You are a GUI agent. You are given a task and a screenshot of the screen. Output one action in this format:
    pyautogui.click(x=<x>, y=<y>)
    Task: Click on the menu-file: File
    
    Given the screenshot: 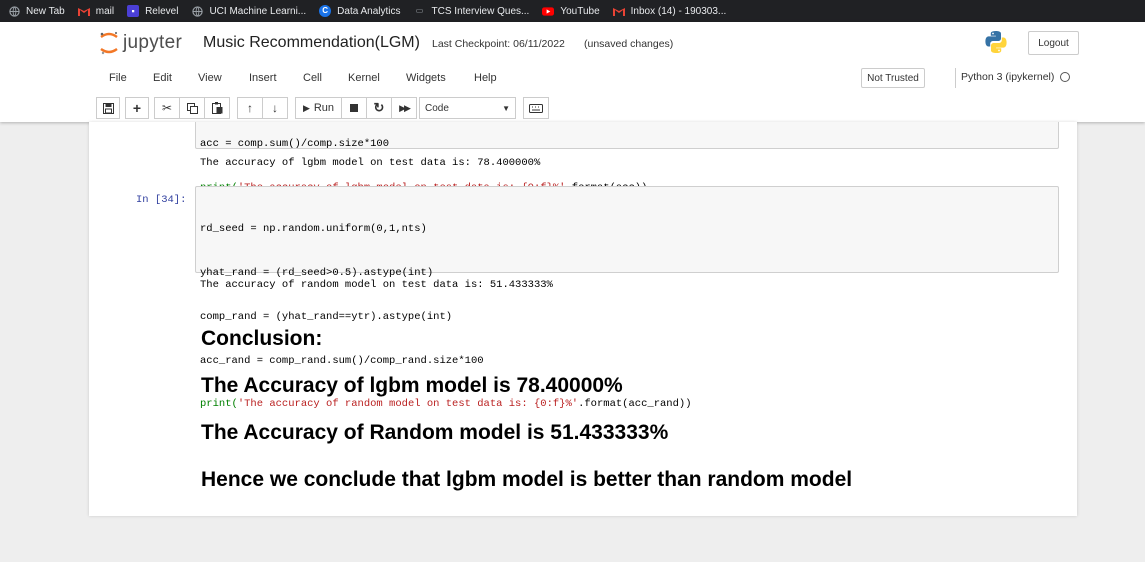 What is the action you would take?
    pyautogui.click(x=118, y=78)
    